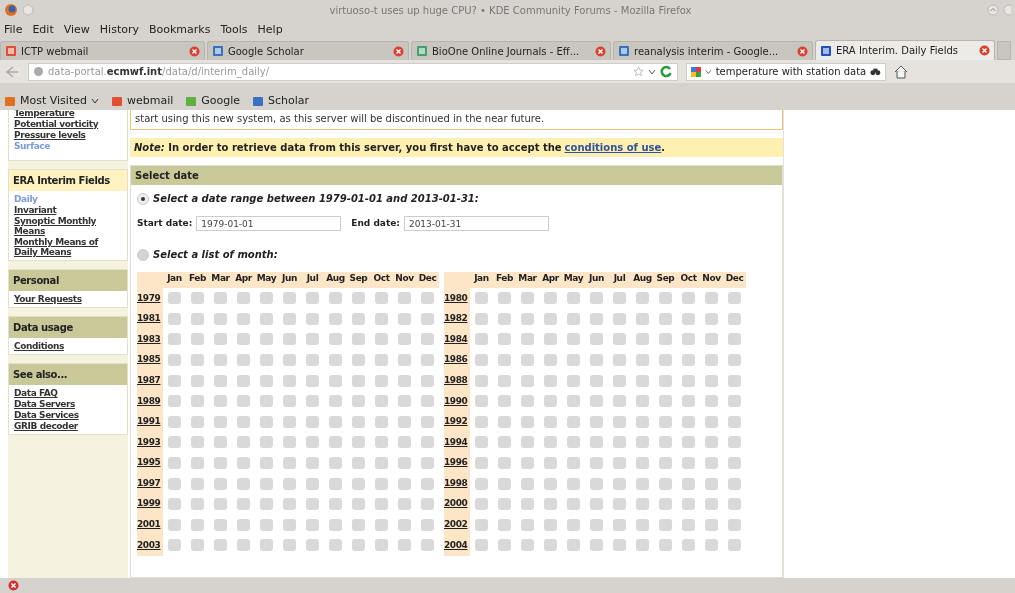 The width and height of the screenshot is (1015, 593). I want to click on binoculars-icon, so click(875, 71).